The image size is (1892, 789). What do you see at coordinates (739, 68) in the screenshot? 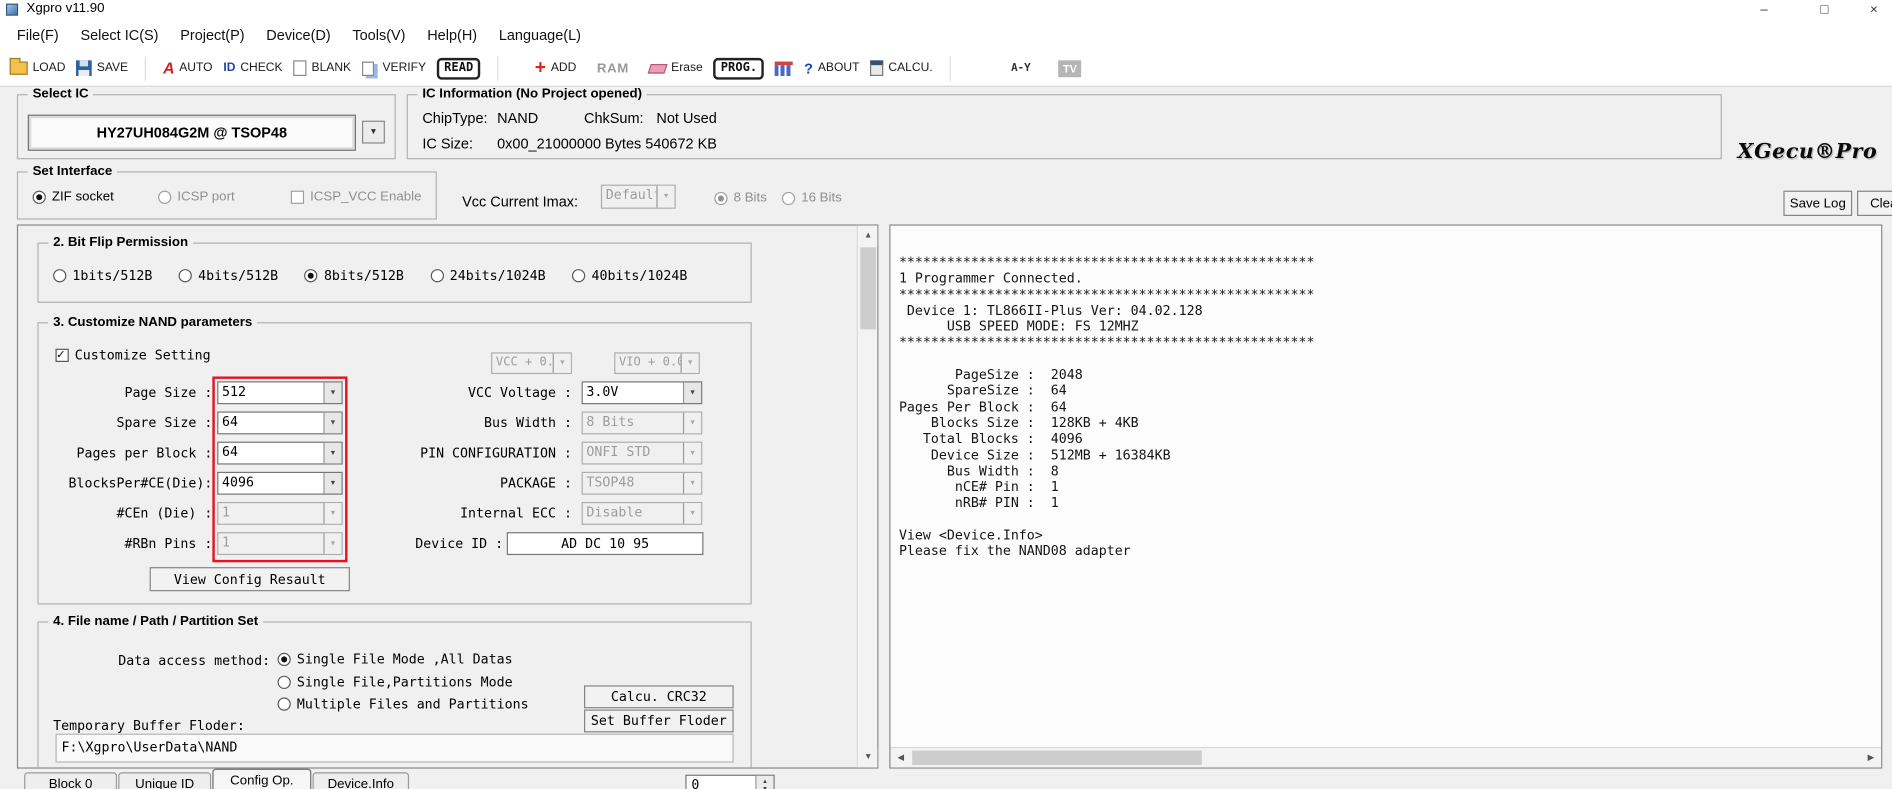
I see `program-button: PROG.` at bounding box center [739, 68].